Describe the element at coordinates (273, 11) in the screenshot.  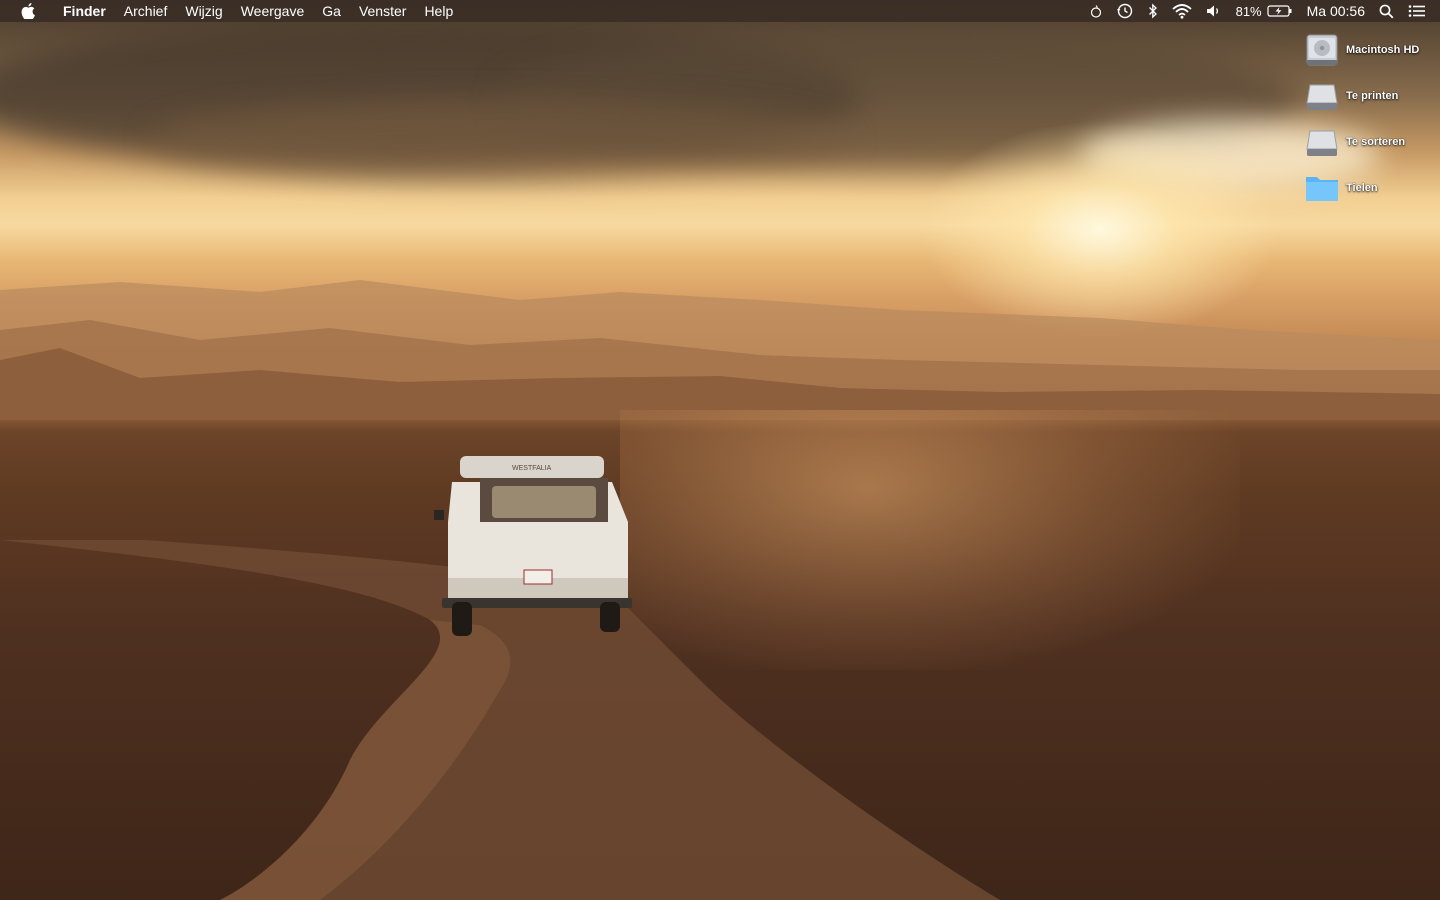
I see `menu-weergave: Weergave` at that location.